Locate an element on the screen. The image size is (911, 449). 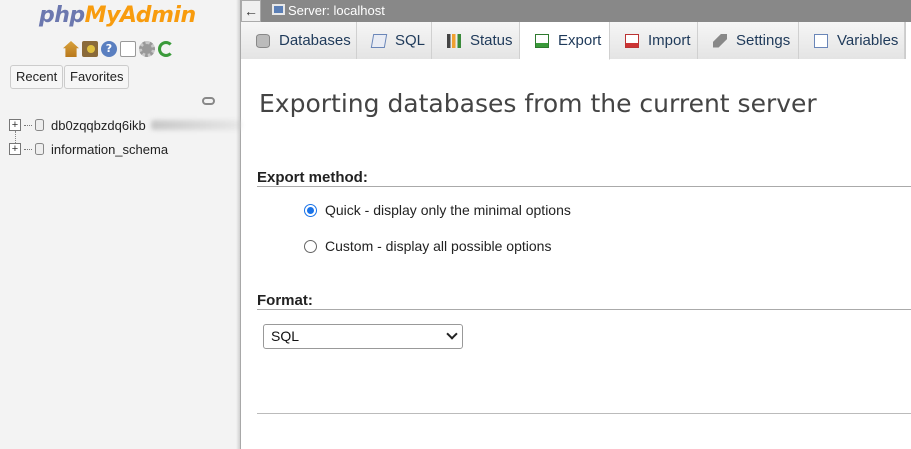
sql-icon is located at coordinates (379, 40).